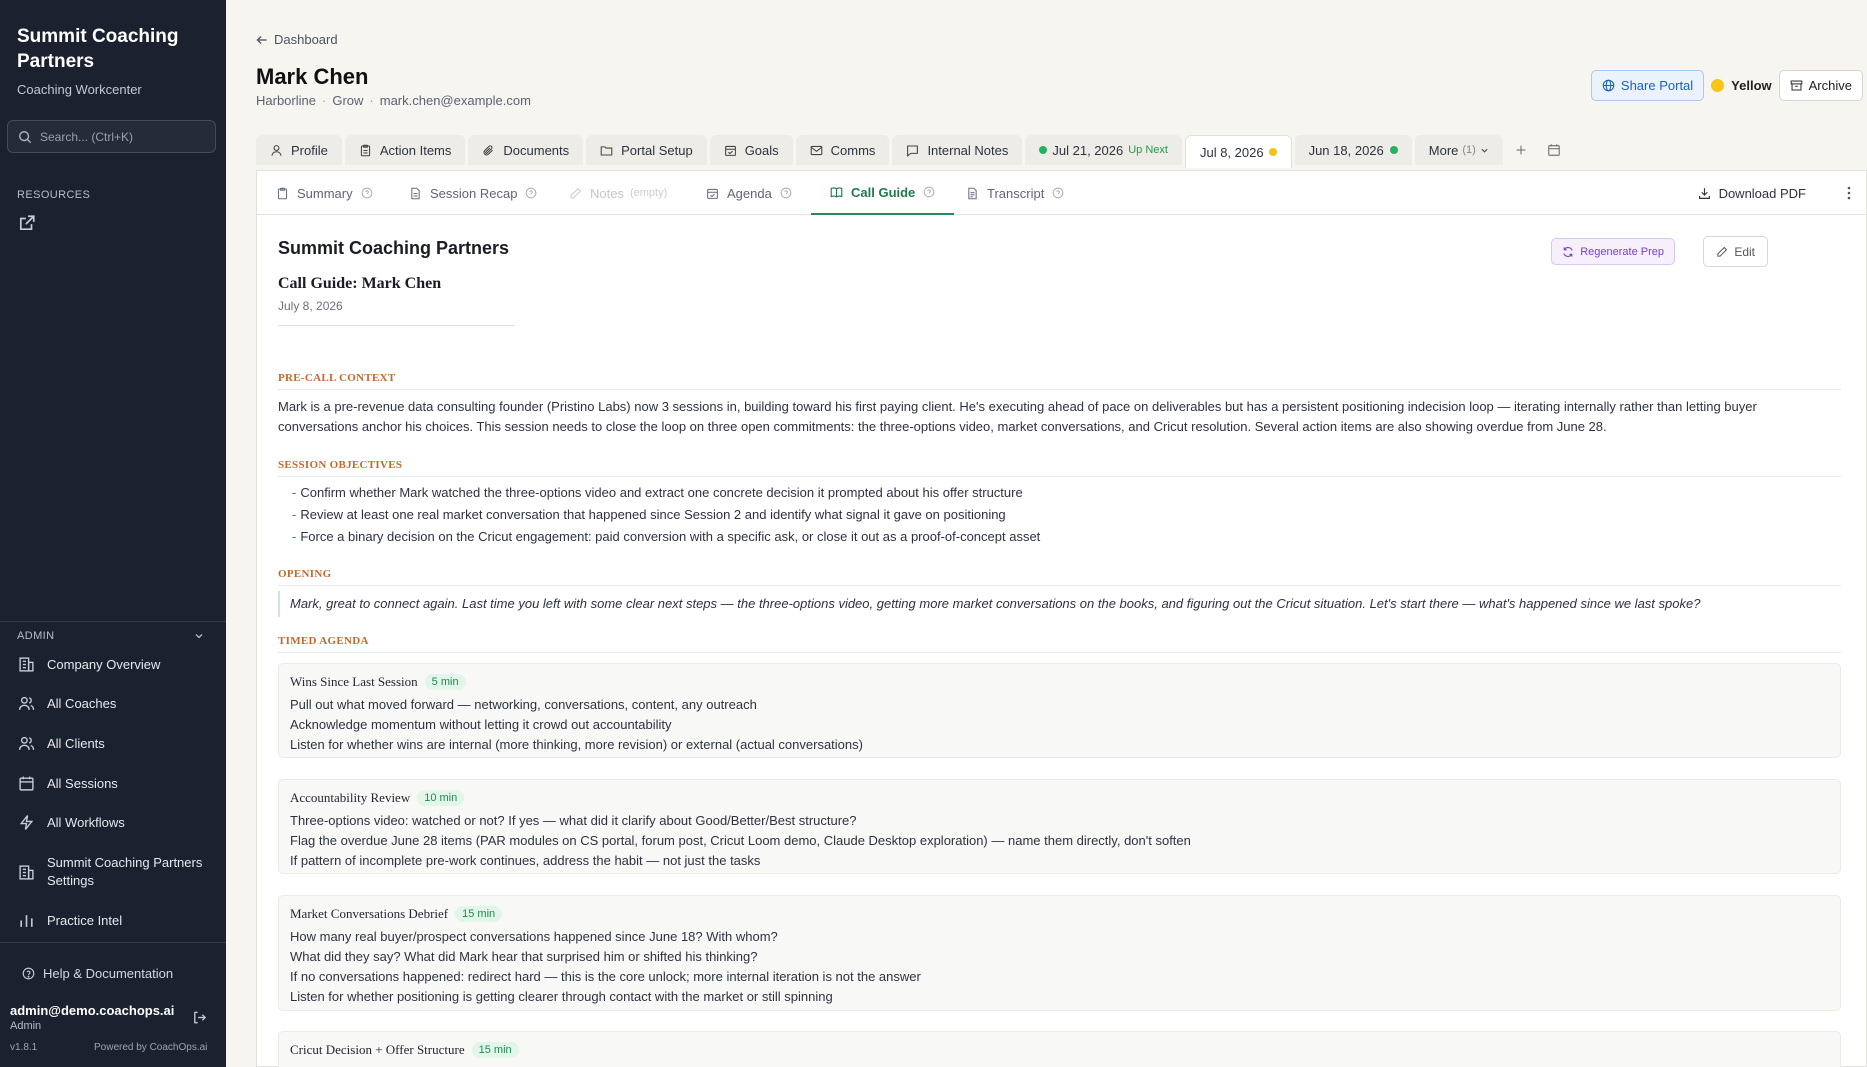 The height and width of the screenshot is (1067, 1867). Describe the element at coordinates (1469, 150) in the screenshot. I see `more-count: (1)` at that location.